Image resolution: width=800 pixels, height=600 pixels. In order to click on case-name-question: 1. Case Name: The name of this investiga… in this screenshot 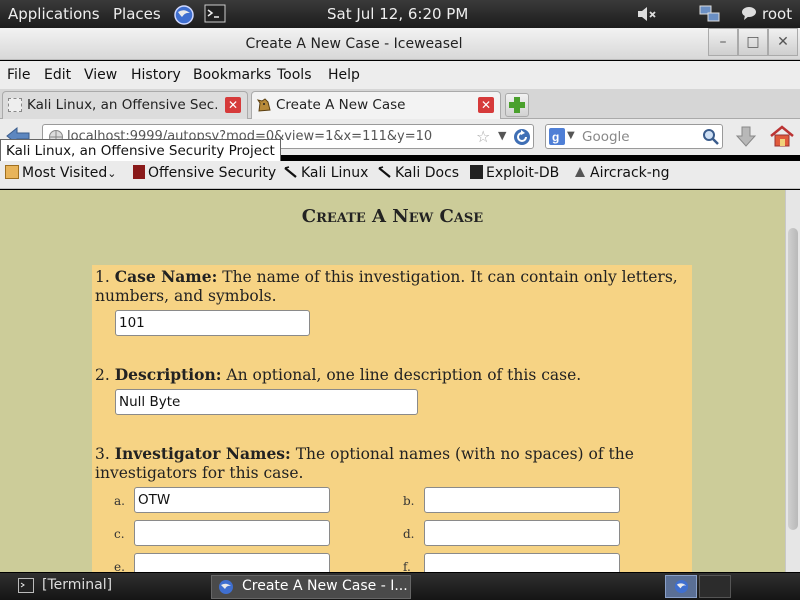, I will do `click(386, 286)`.